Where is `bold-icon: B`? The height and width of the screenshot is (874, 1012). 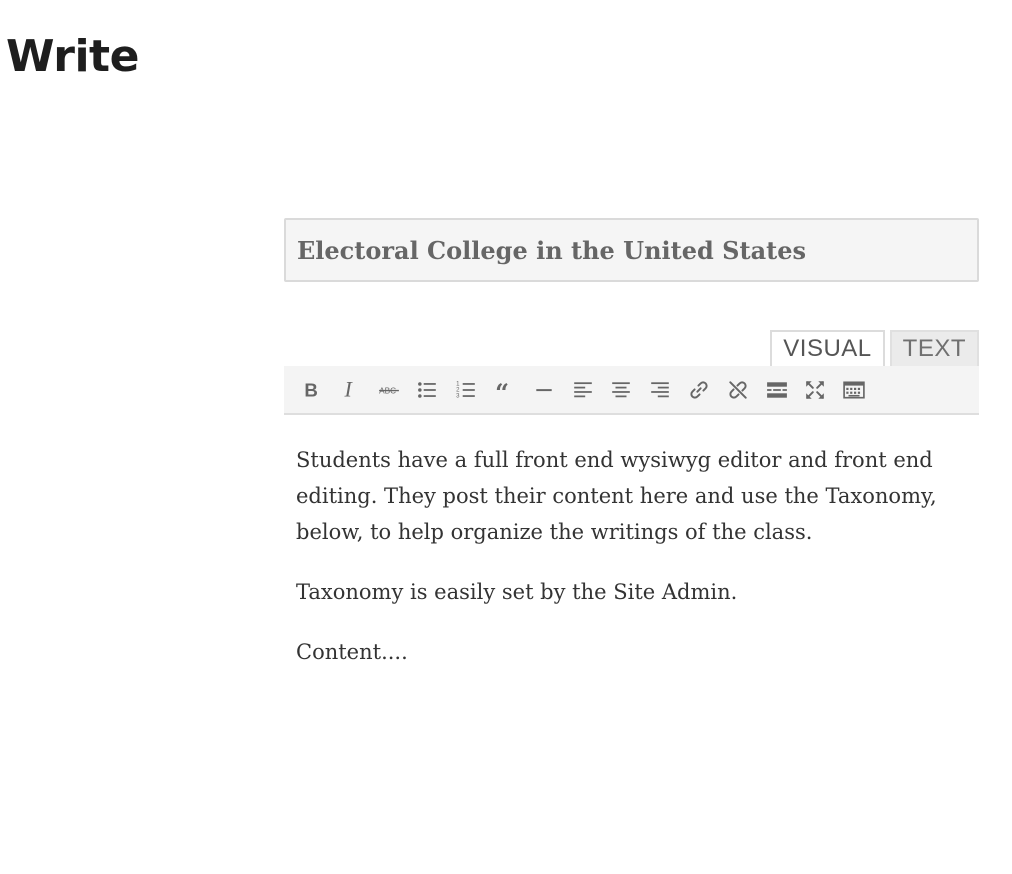 bold-icon: B is located at coordinates (311, 389).